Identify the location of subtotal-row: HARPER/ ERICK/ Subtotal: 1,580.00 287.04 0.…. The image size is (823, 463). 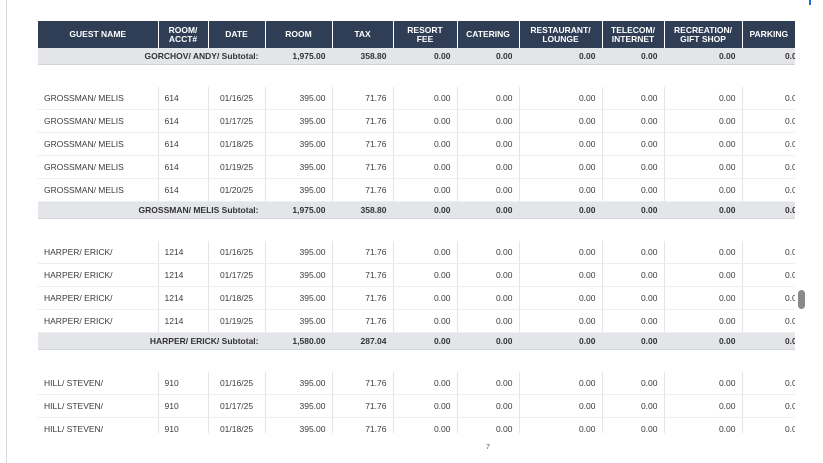
(416, 341).